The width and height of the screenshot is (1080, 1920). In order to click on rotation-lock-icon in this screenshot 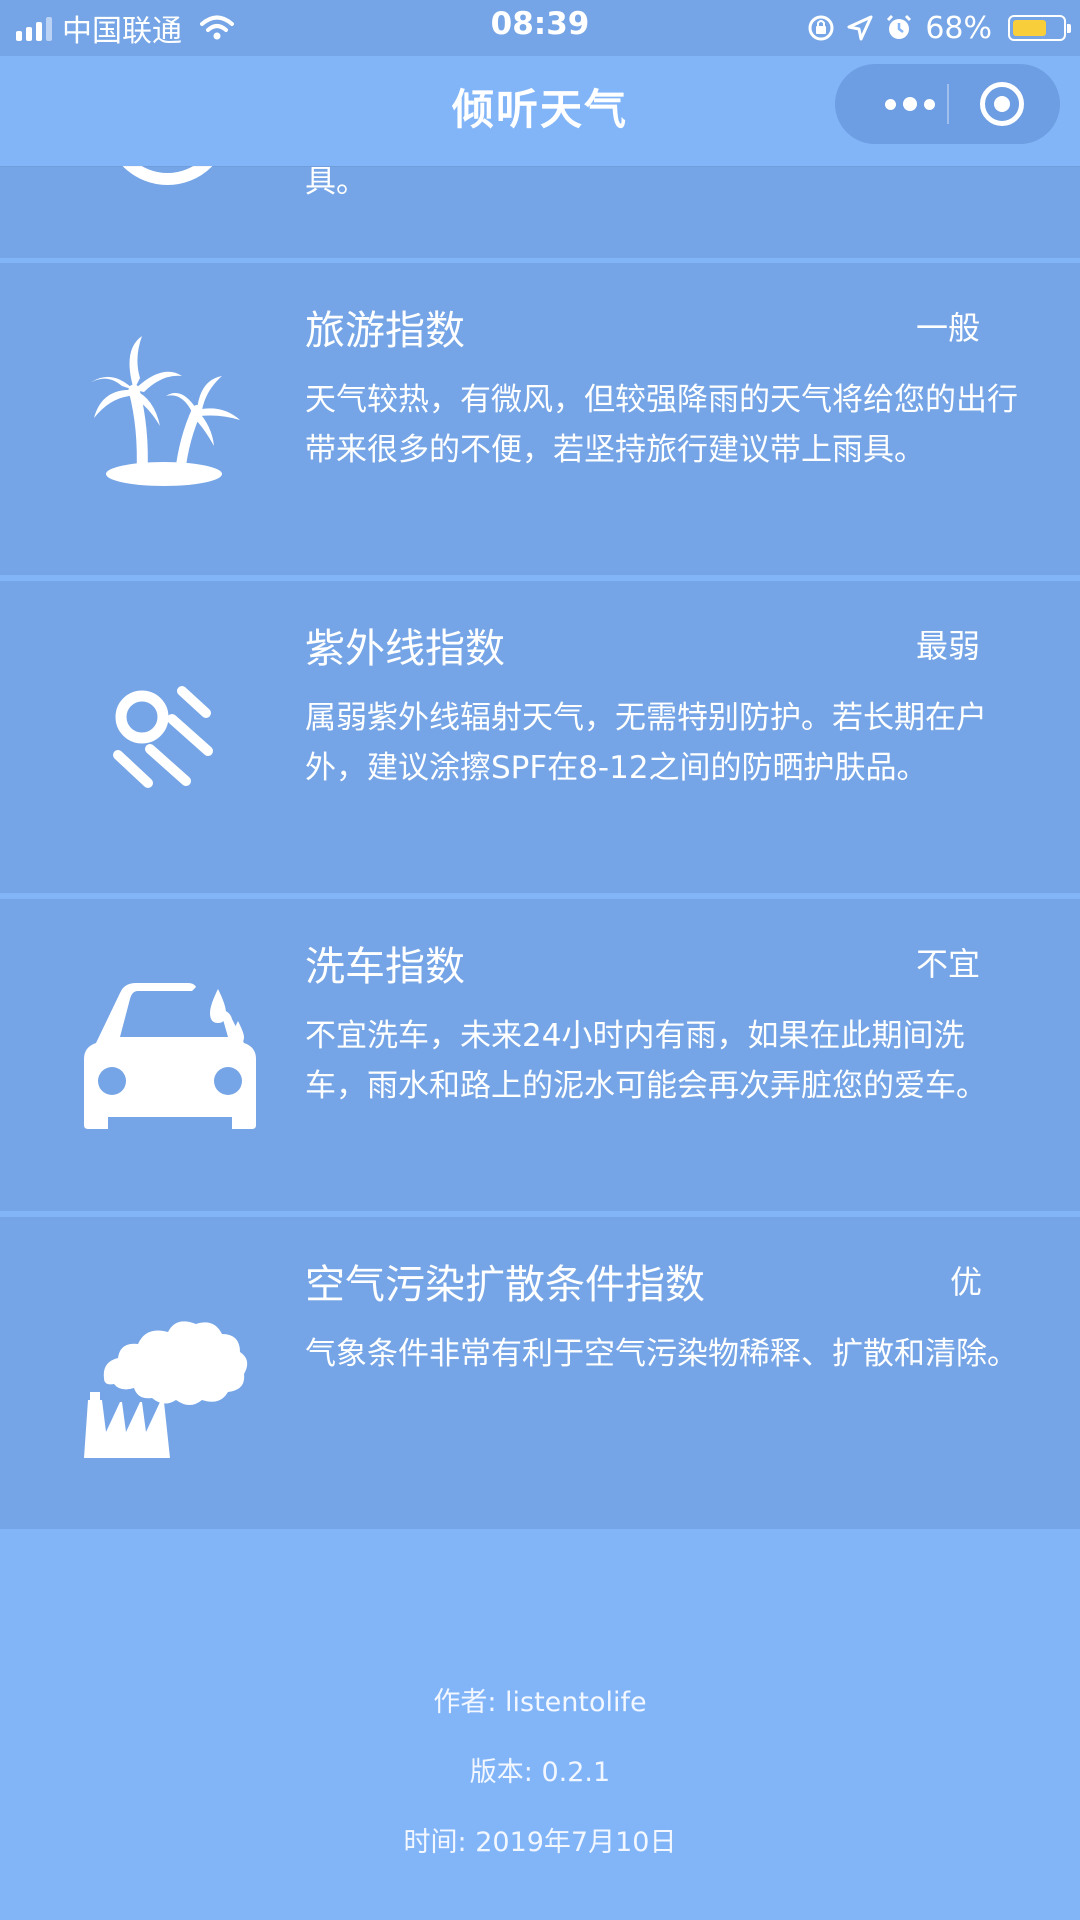, I will do `click(821, 28)`.